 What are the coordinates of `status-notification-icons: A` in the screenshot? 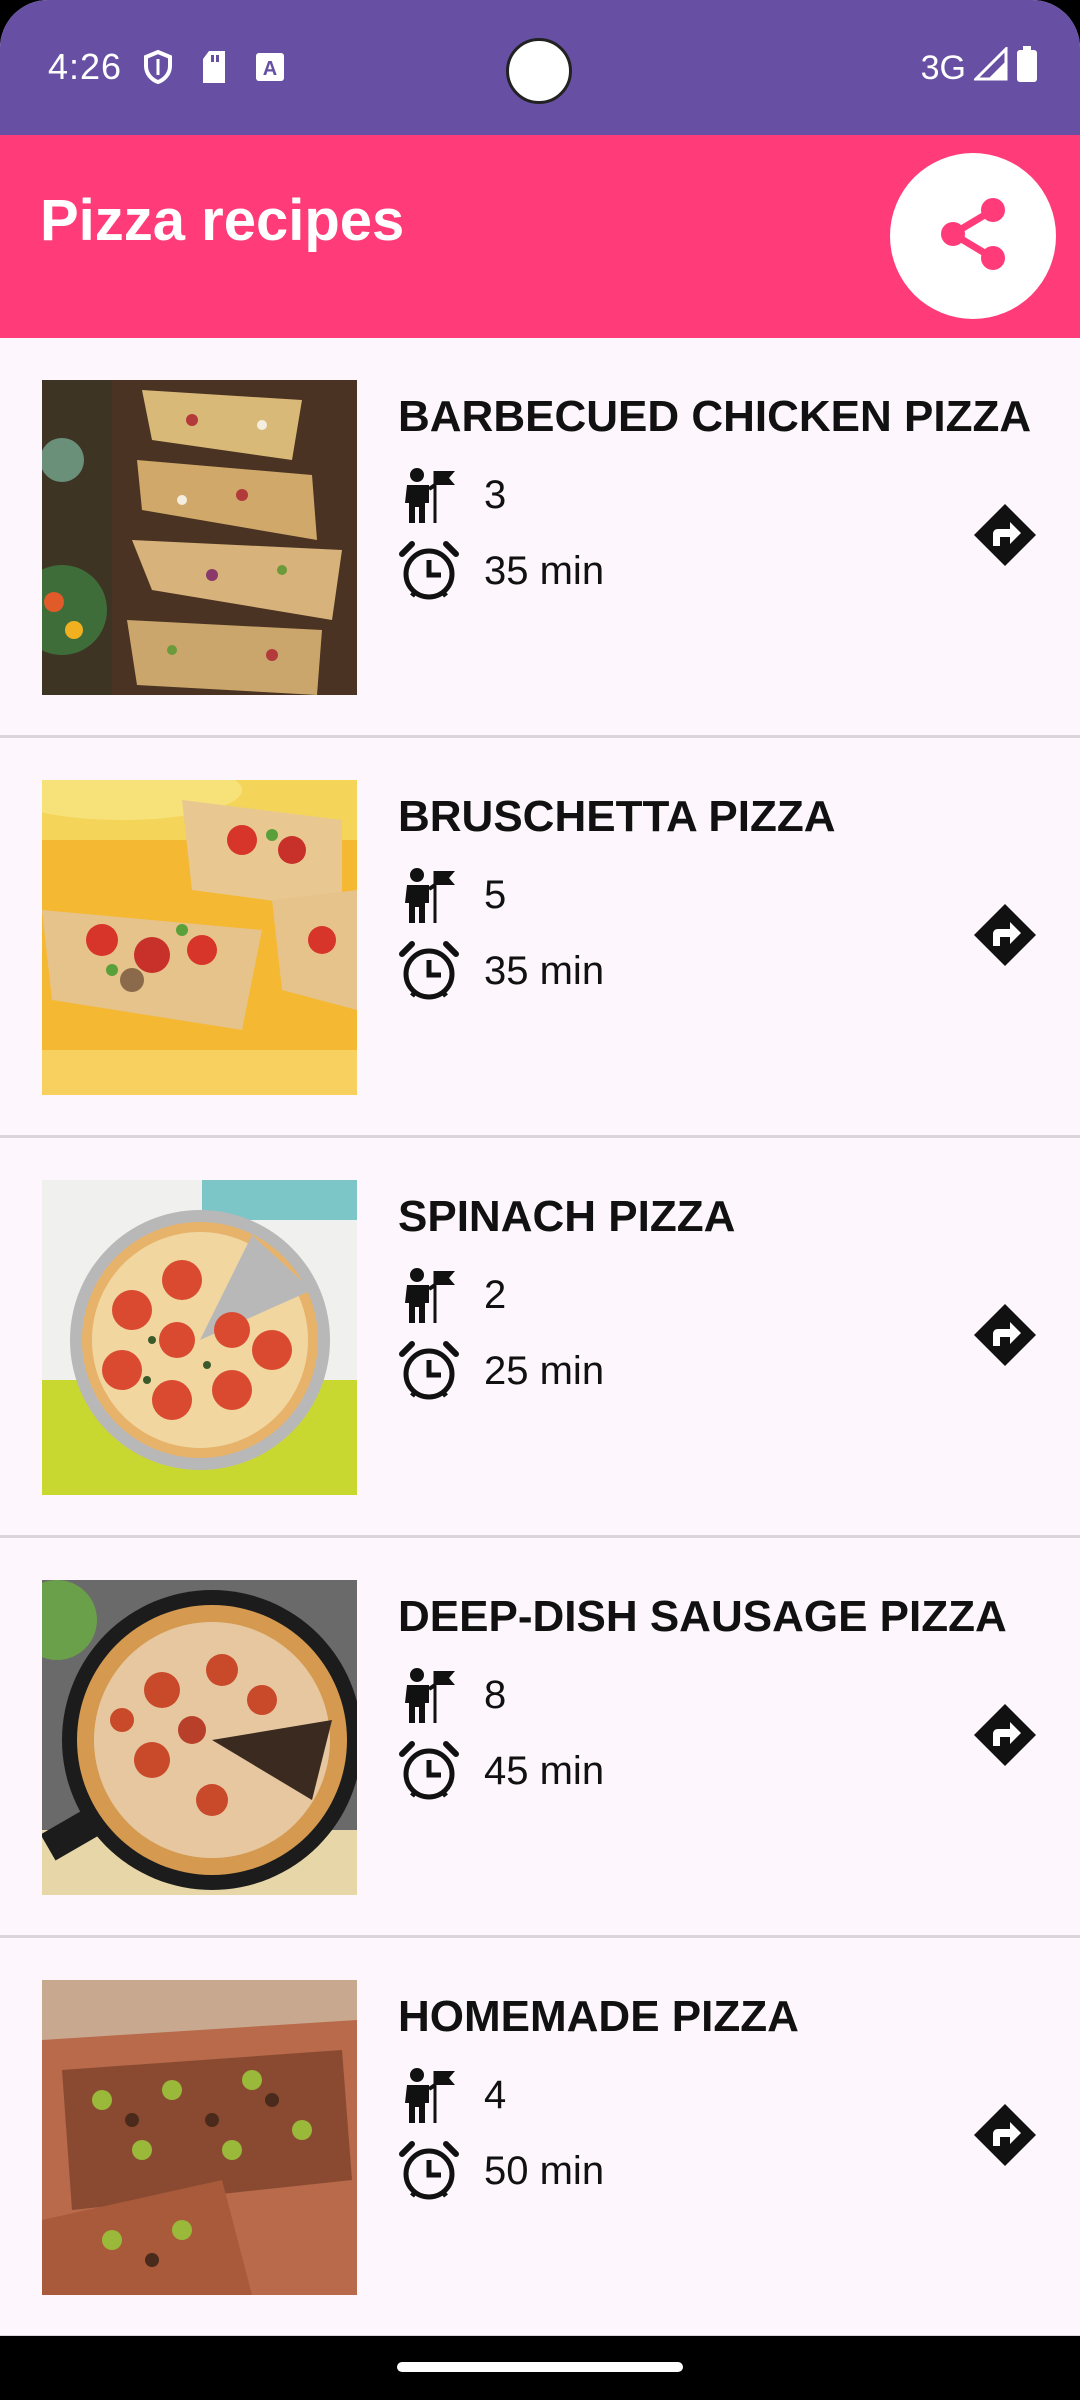 It's located at (214, 67).